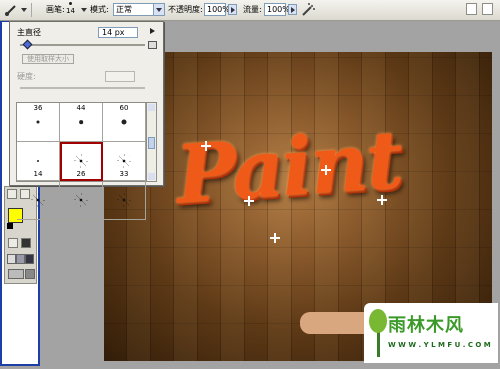 The width and height of the screenshot is (500, 369). What do you see at coordinates (118, 32) in the screenshot?
I see `master-diameter-input: 14 px` at bounding box center [118, 32].